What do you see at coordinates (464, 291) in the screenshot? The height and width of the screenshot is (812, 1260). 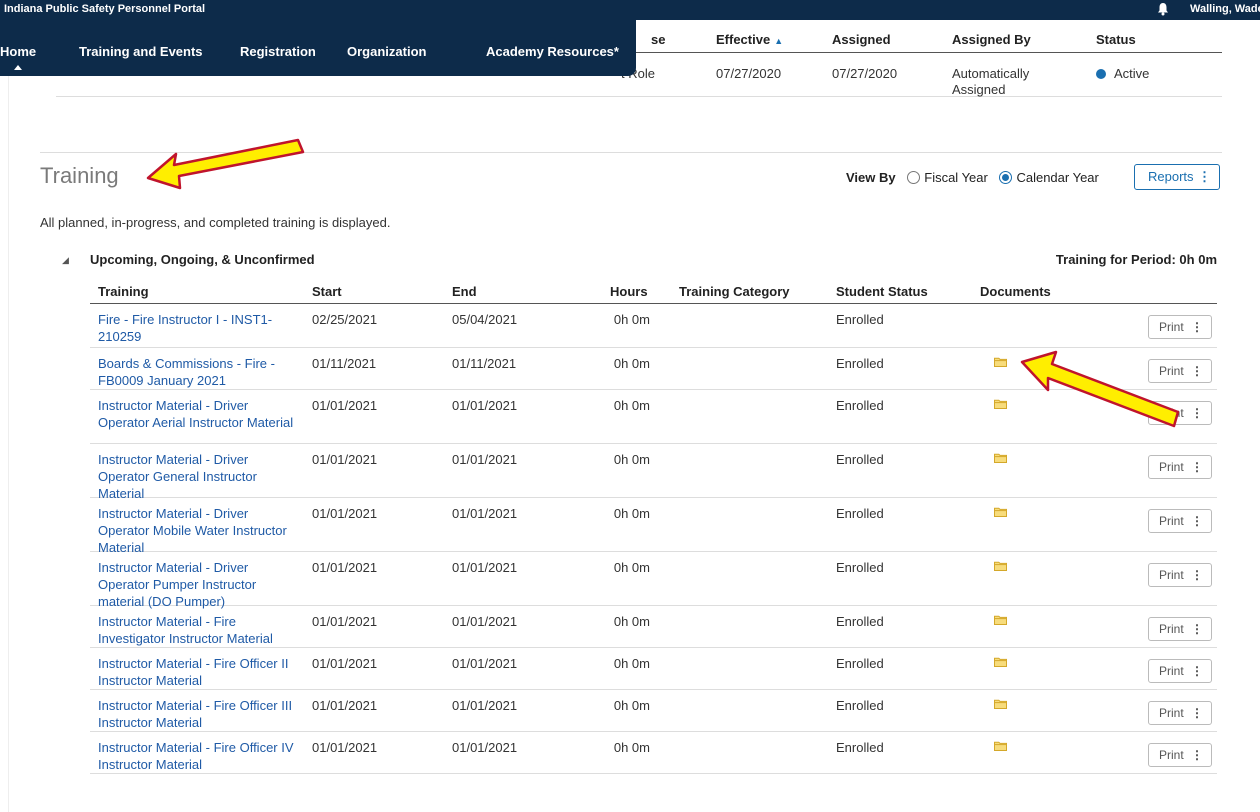 I see `col-header-end: End` at bounding box center [464, 291].